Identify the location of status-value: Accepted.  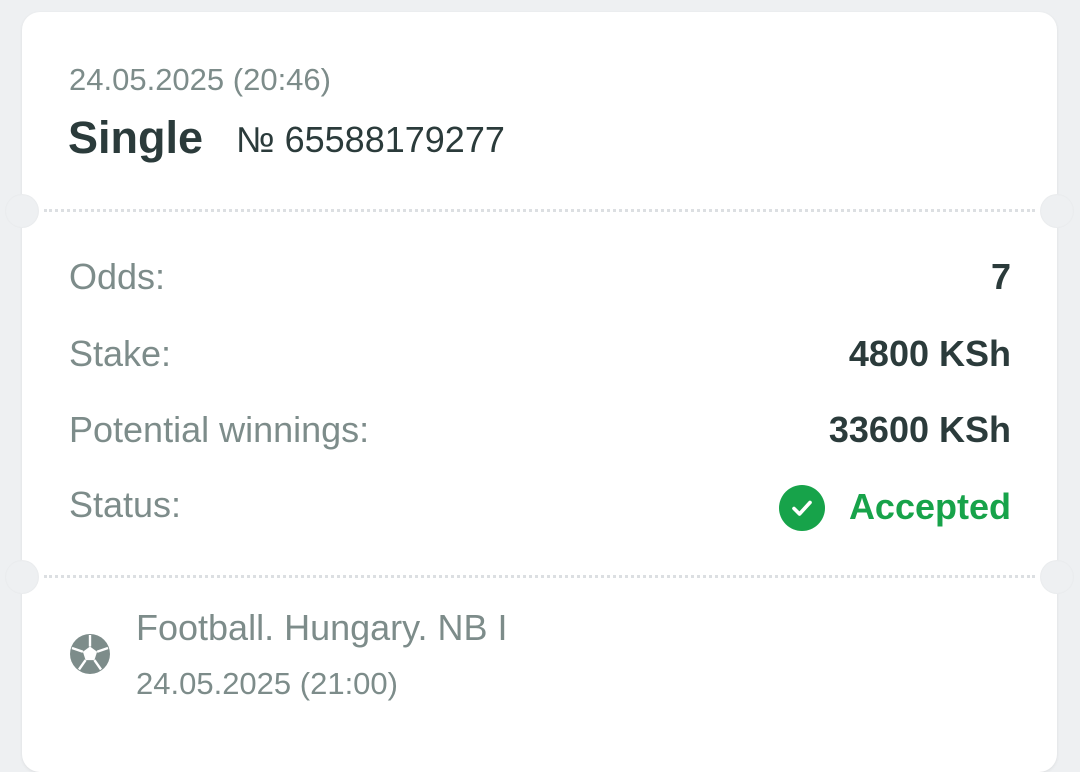
(929, 506).